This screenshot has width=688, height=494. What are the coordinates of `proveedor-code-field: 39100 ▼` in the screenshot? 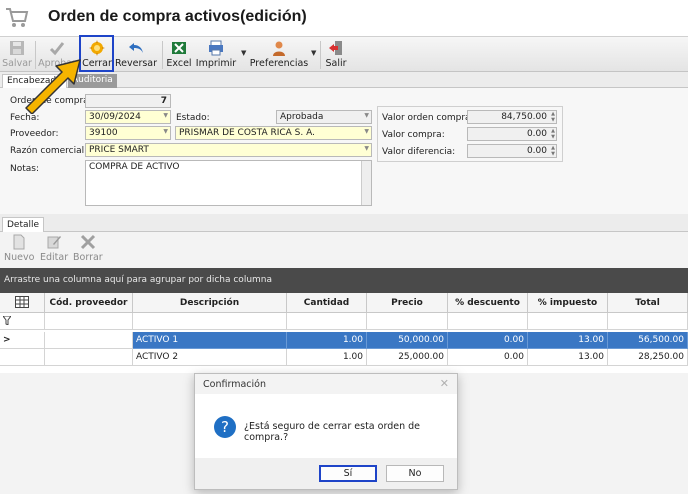 It's located at (128, 133).